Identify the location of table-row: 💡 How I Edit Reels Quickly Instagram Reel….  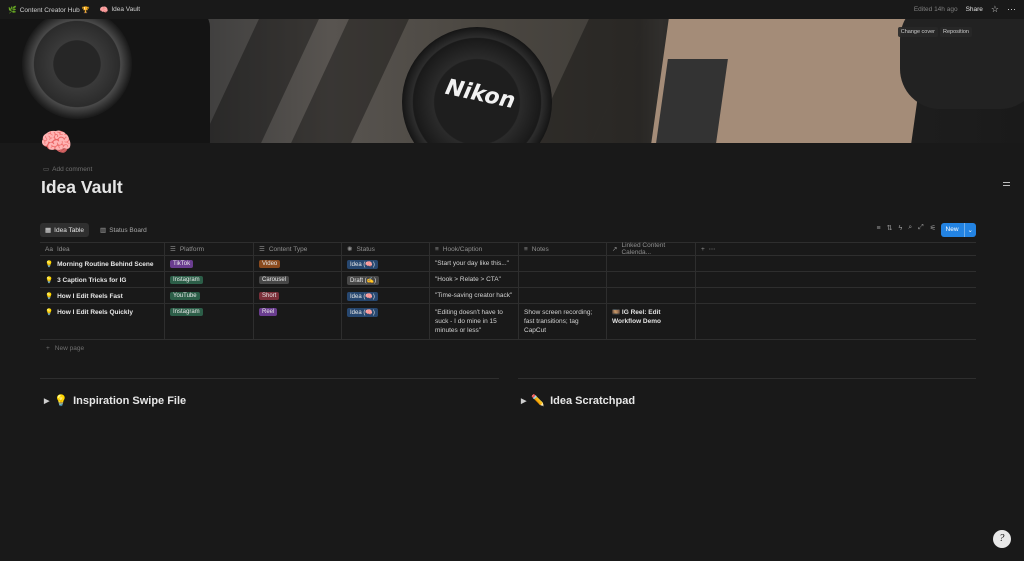
(508, 322).